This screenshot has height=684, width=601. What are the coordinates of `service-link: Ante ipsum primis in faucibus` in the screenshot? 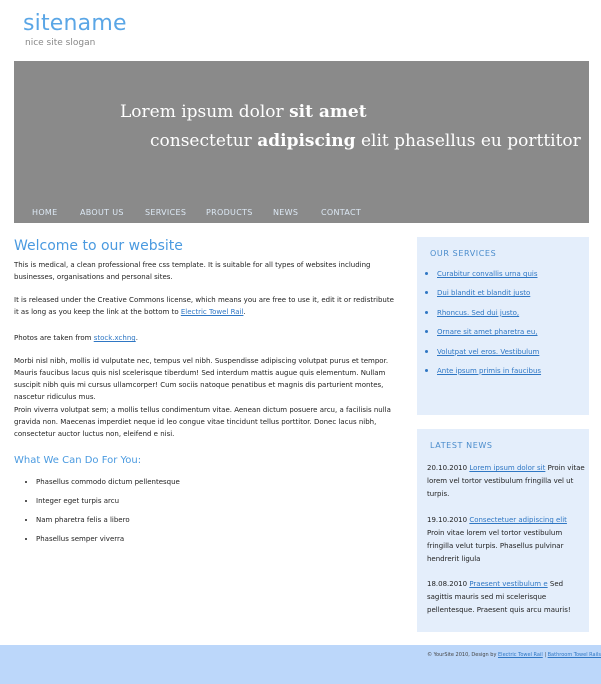 It's located at (489, 371).